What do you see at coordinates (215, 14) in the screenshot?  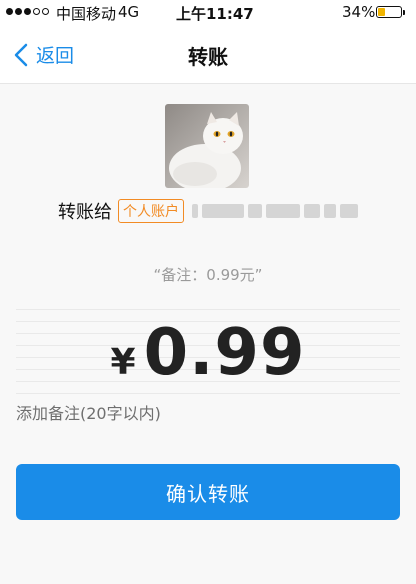 I see `status-time: 上午11:47` at bounding box center [215, 14].